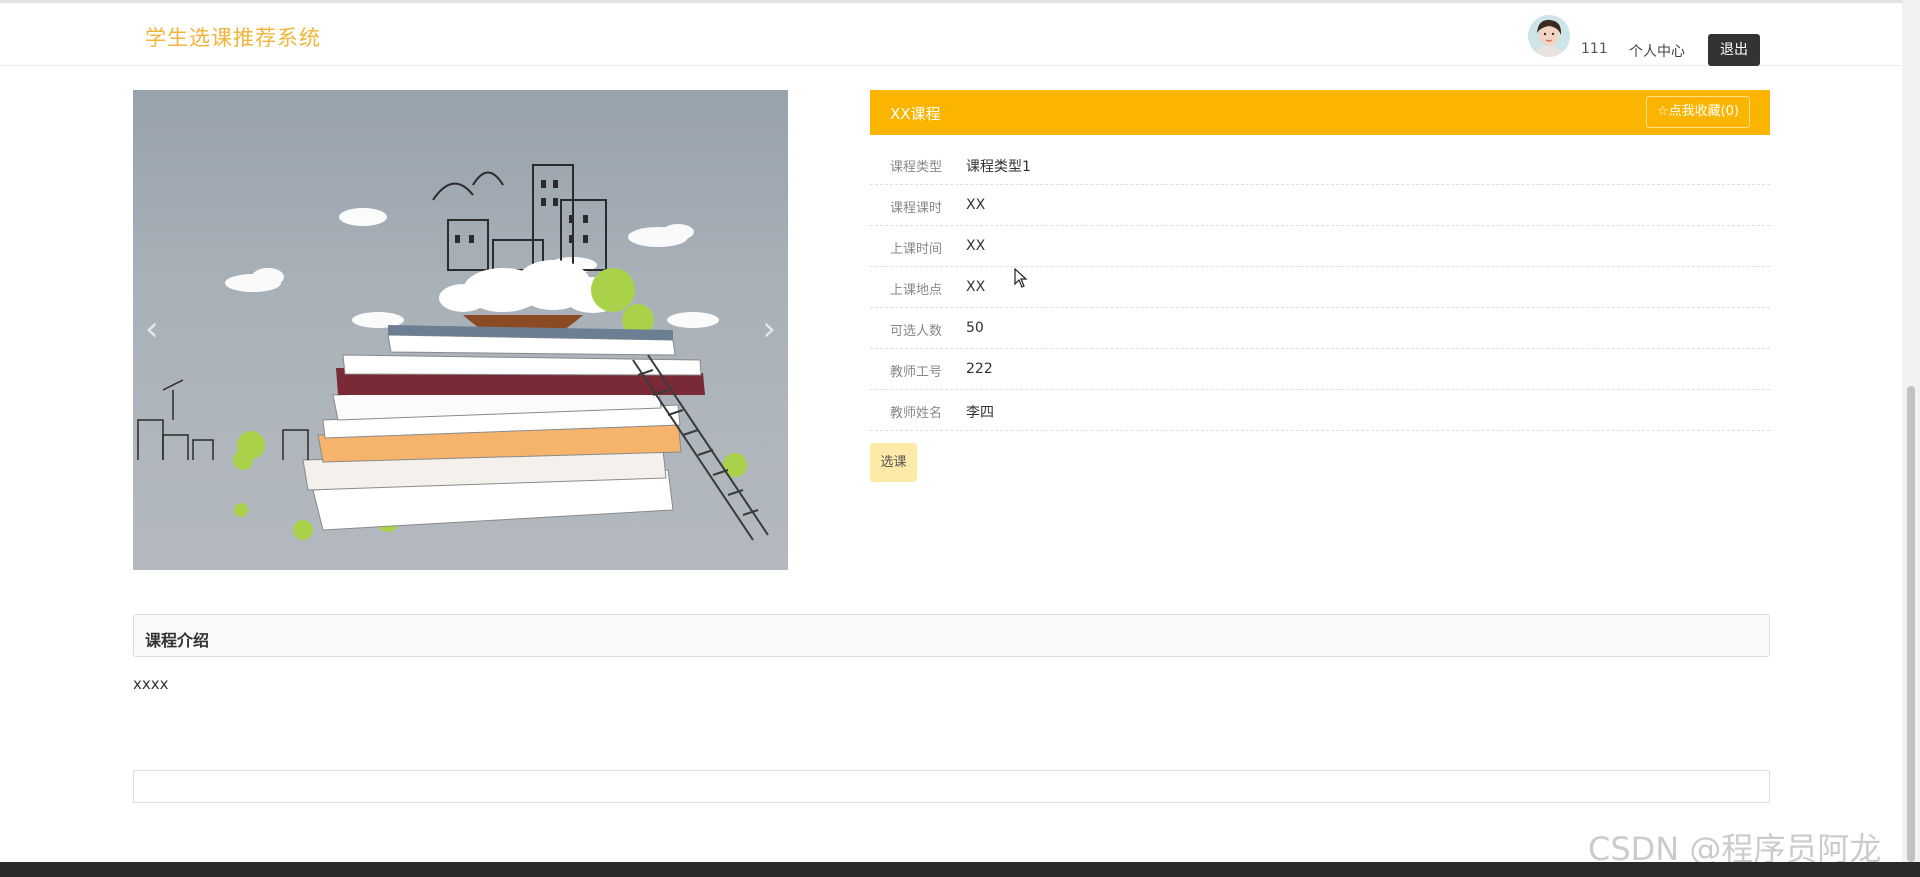  I want to click on info-label: 课程类型, so click(916, 167).